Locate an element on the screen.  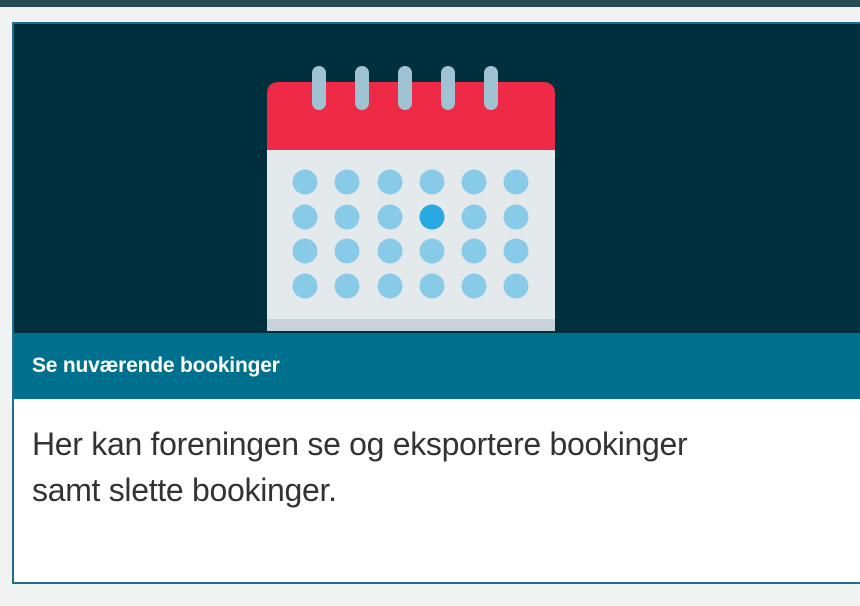
card-title-bar: Se nuværende bookinger is located at coordinates (437, 366).